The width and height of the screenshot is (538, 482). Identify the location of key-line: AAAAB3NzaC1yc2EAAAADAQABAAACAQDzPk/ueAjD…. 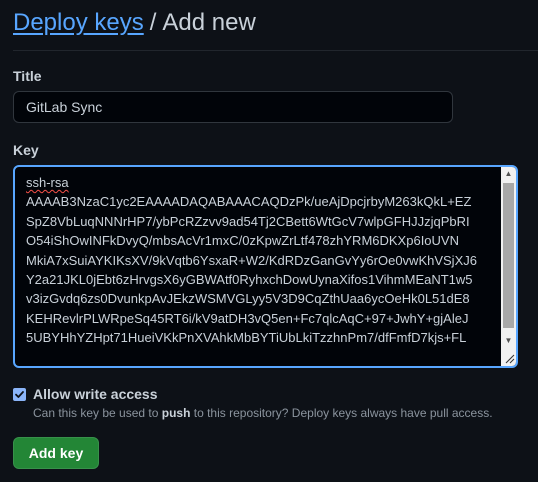
(249, 202).